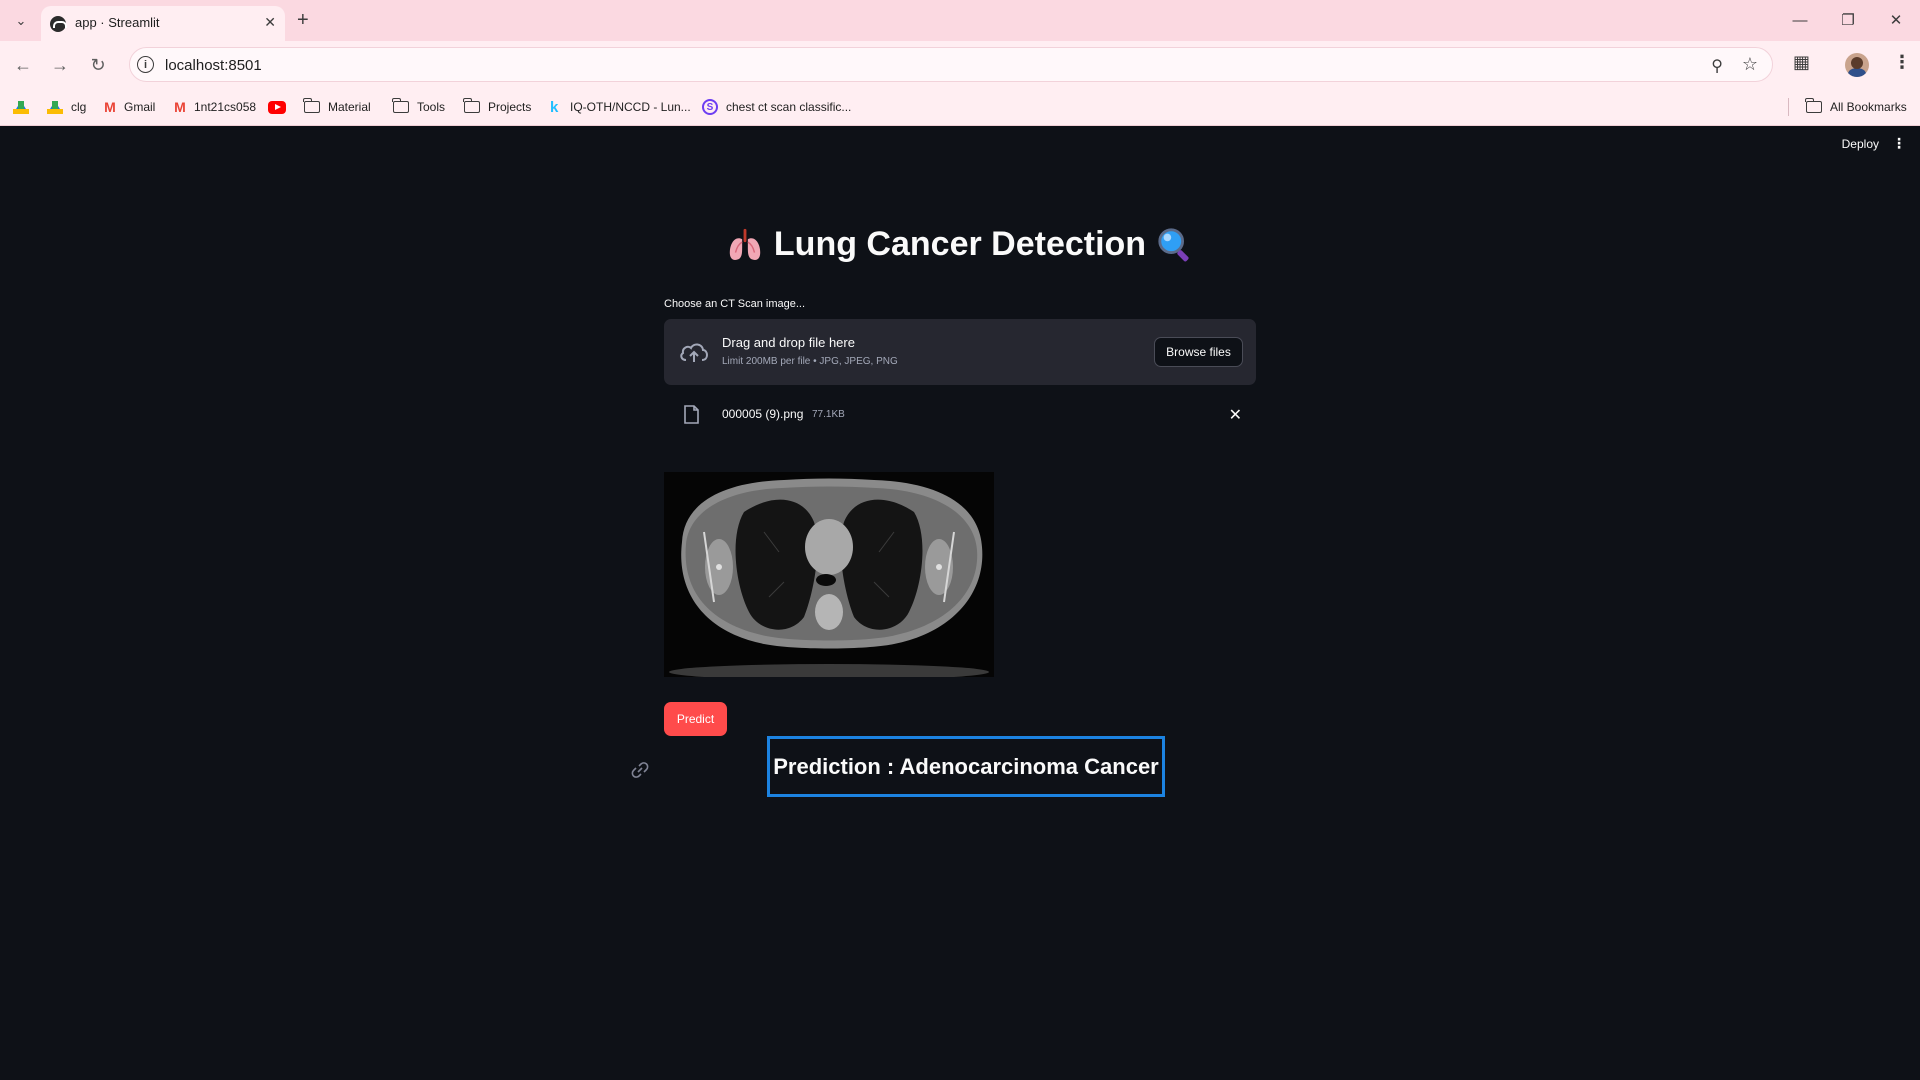  Describe the element at coordinates (1235, 415) in the screenshot. I see `remove-file-icon: ✕` at that location.